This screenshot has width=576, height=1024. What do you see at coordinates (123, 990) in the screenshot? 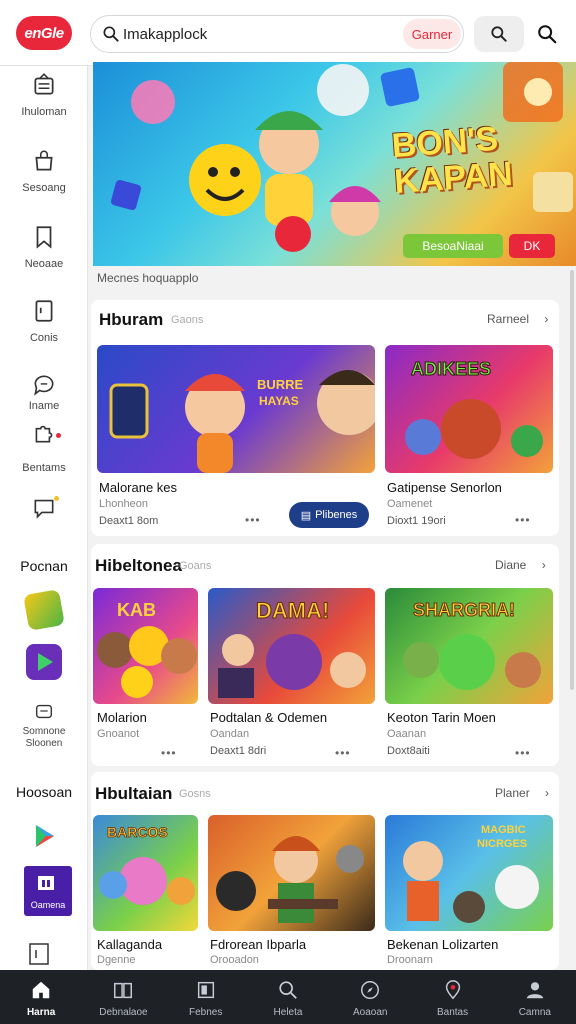
I see `book-icon` at bounding box center [123, 990].